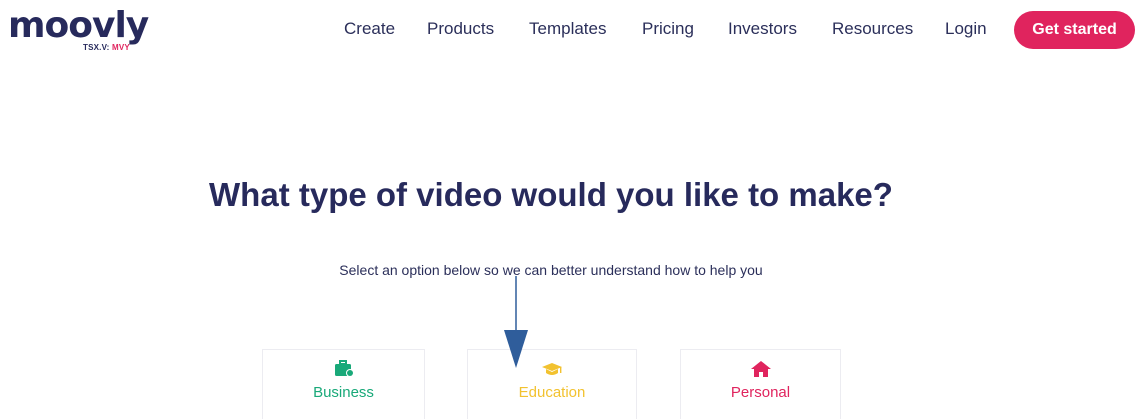 This screenshot has height=419, width=1135. Describe the element at coordinates (78, 25) in the screenshot. I see `logo-wordmark: moovly` at that location.